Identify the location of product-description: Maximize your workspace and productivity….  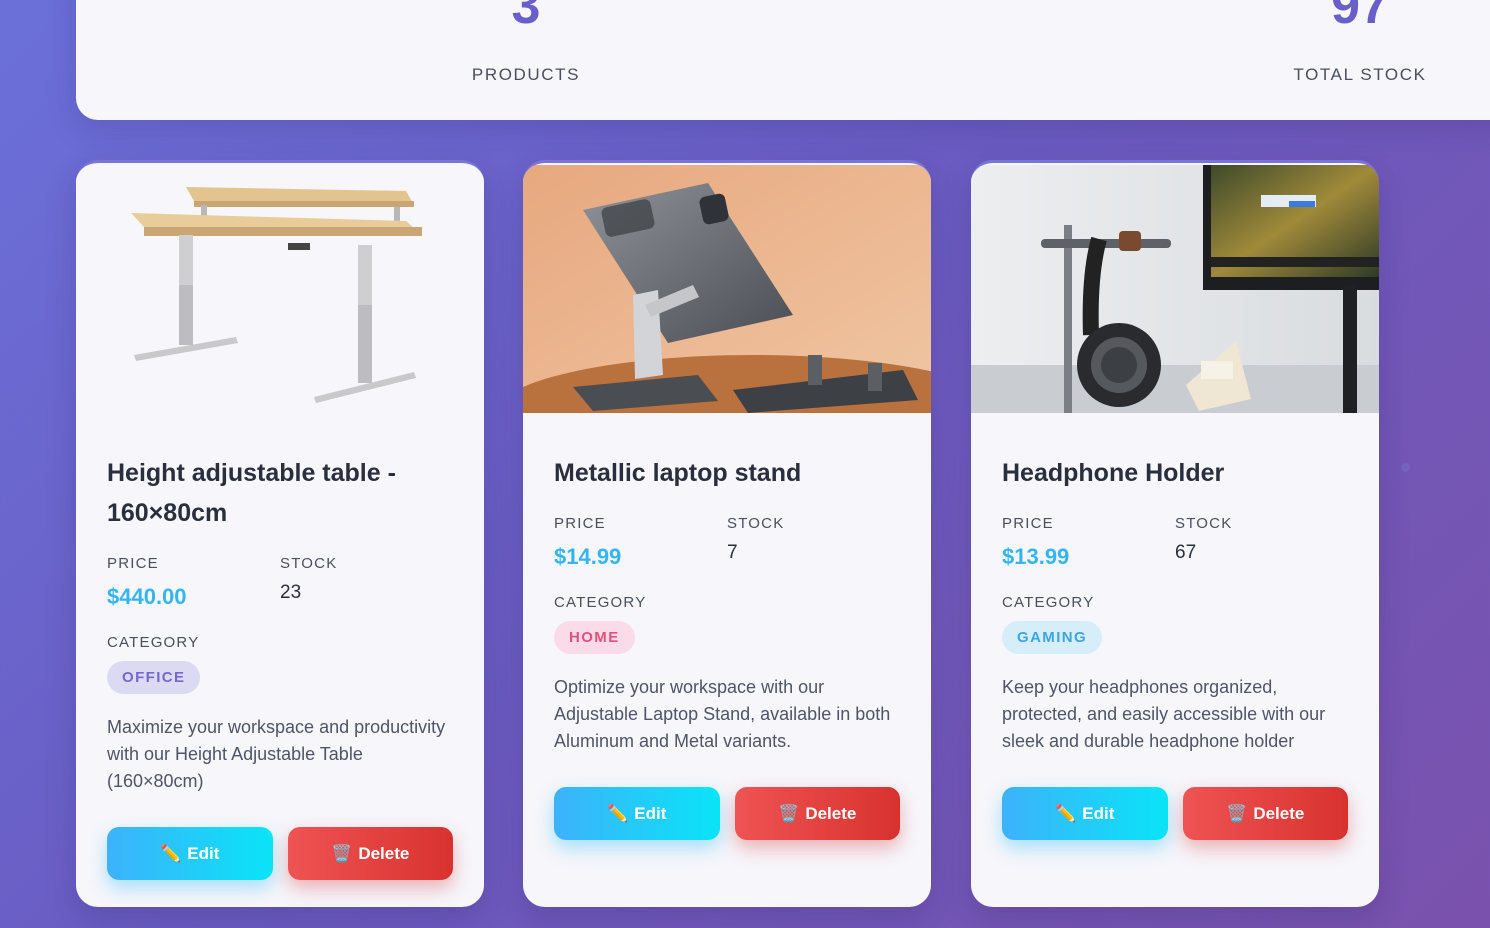
(276, 754).